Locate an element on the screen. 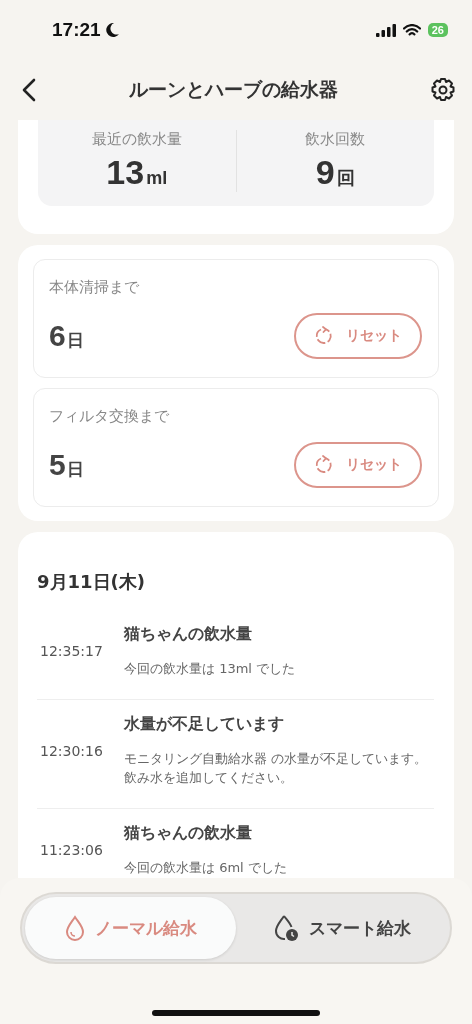 This screenshot has width=472, height=1024. clock: 17:21 is located at coordinates (76, 30).